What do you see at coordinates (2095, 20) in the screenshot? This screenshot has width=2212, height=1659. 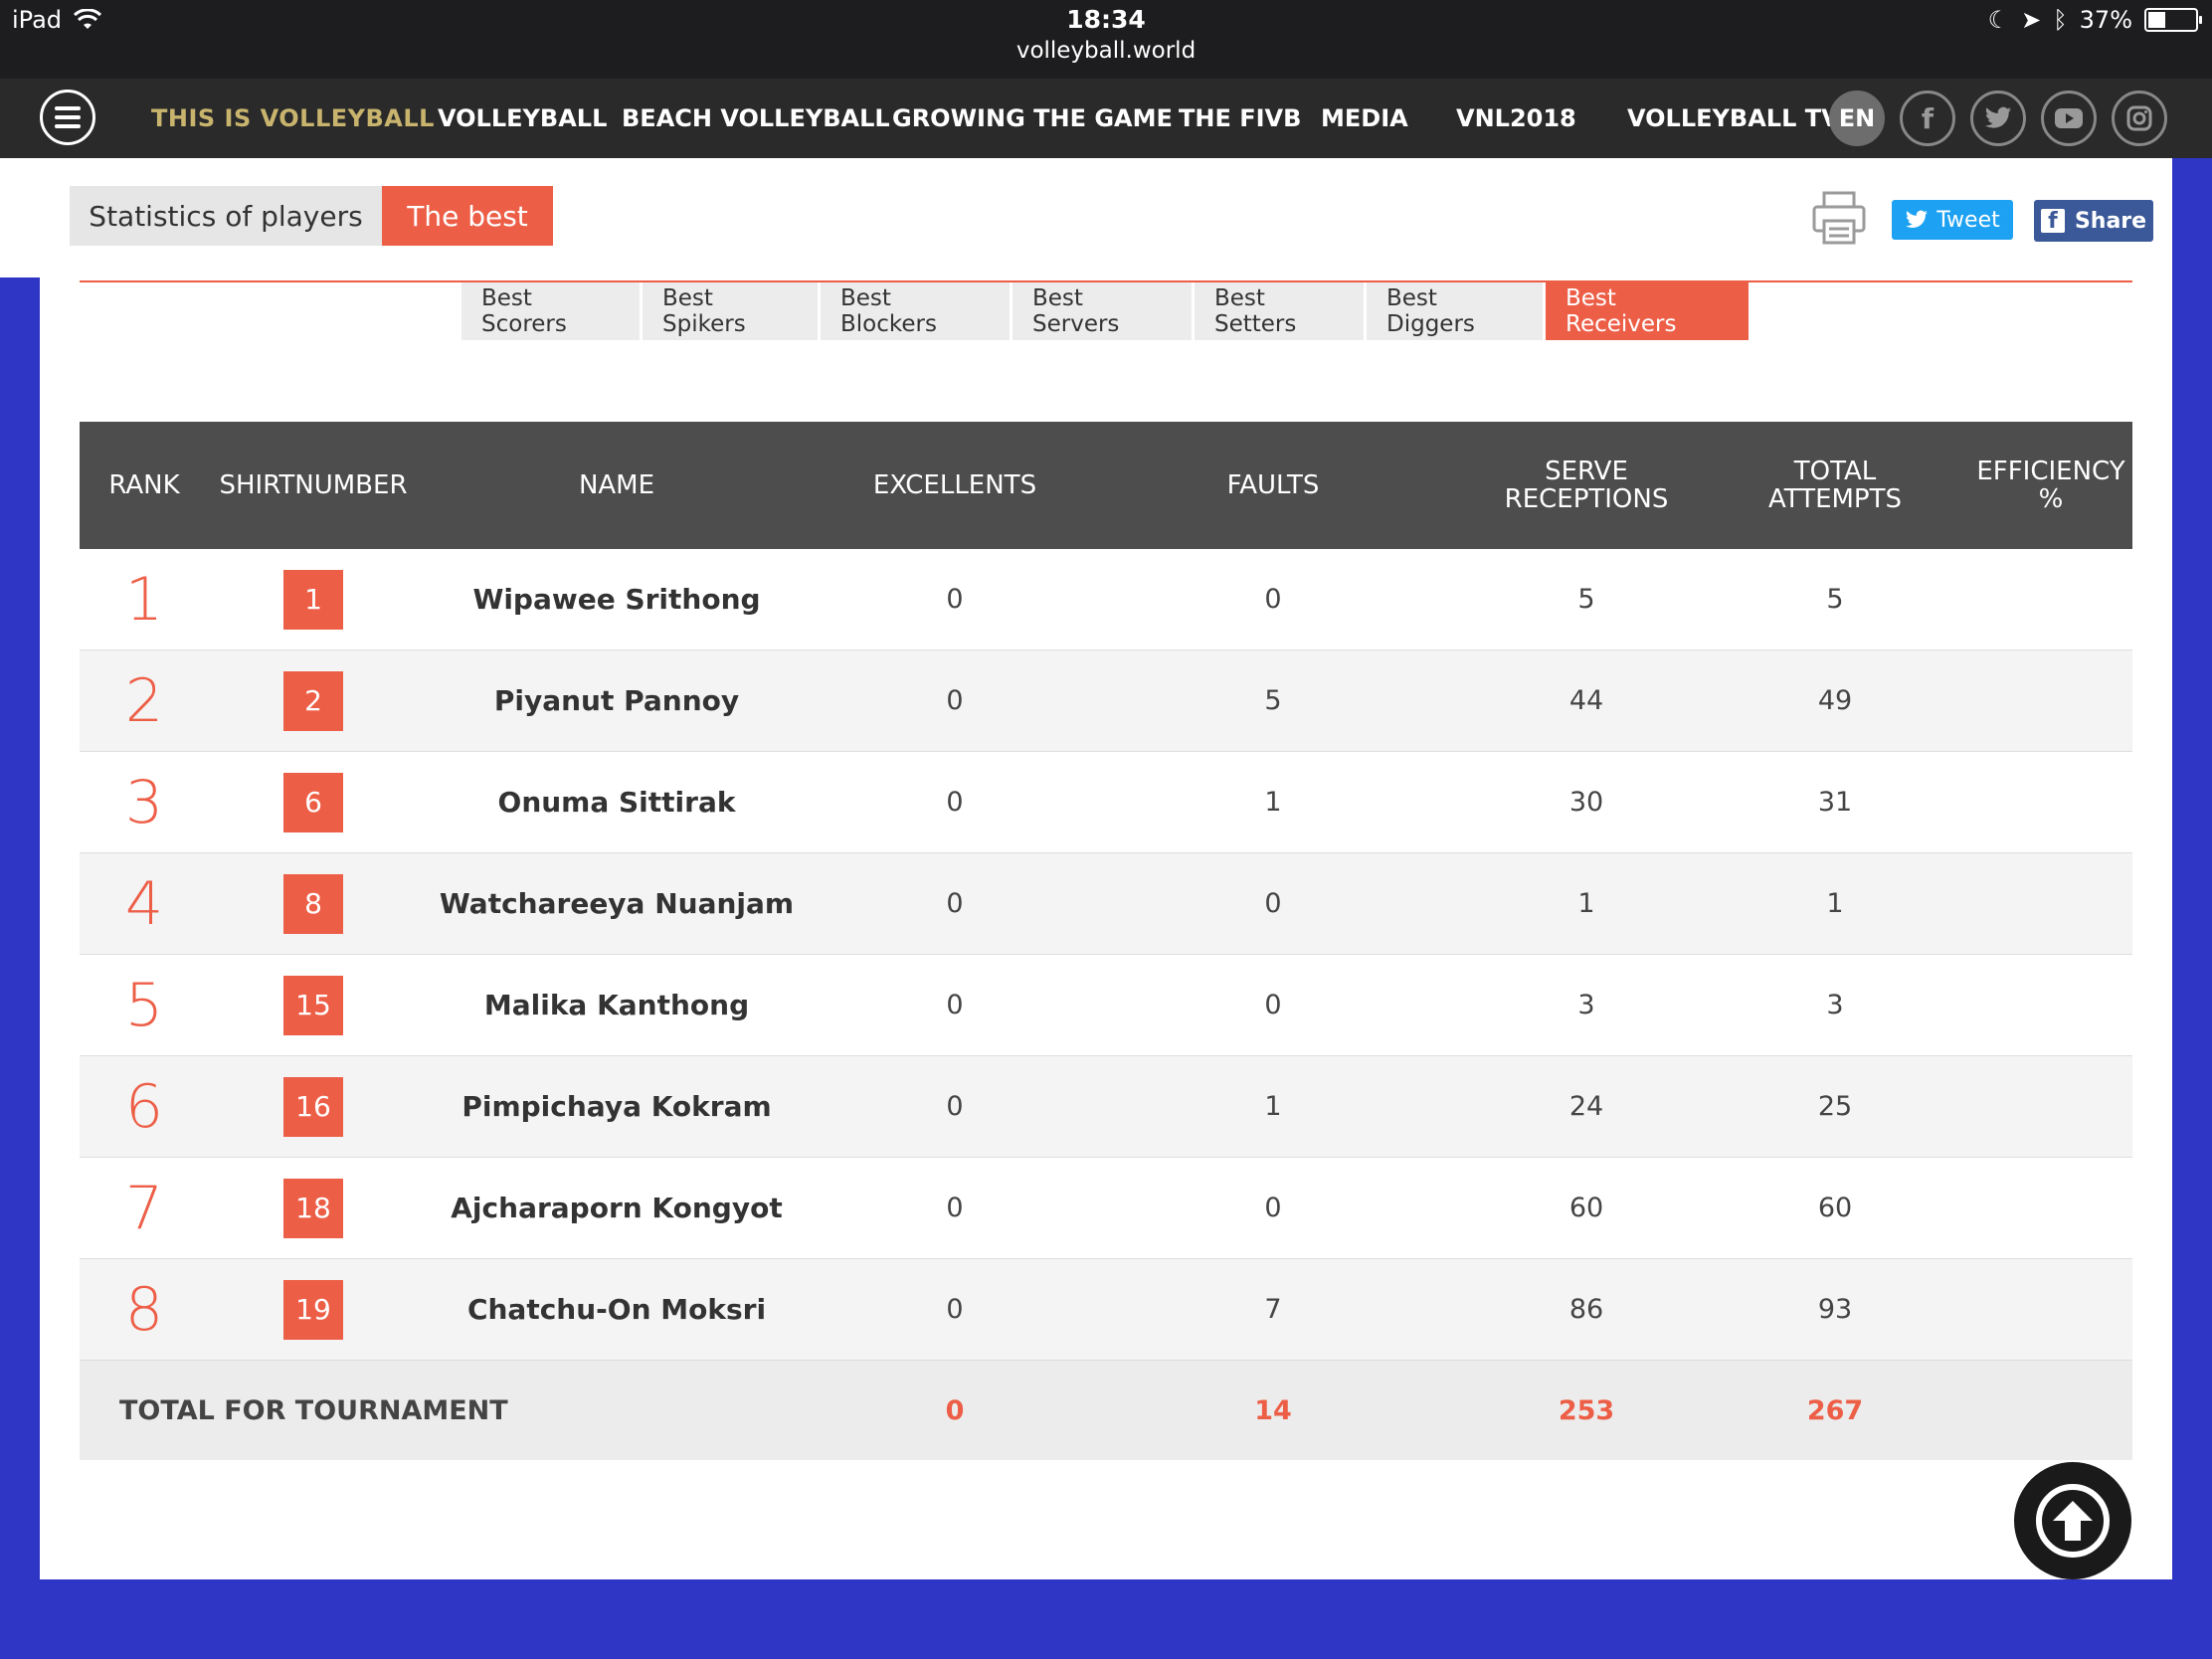 I see `status-right: ☾ ➤ ᛒ 37%` at bounding box center [2095, 20].